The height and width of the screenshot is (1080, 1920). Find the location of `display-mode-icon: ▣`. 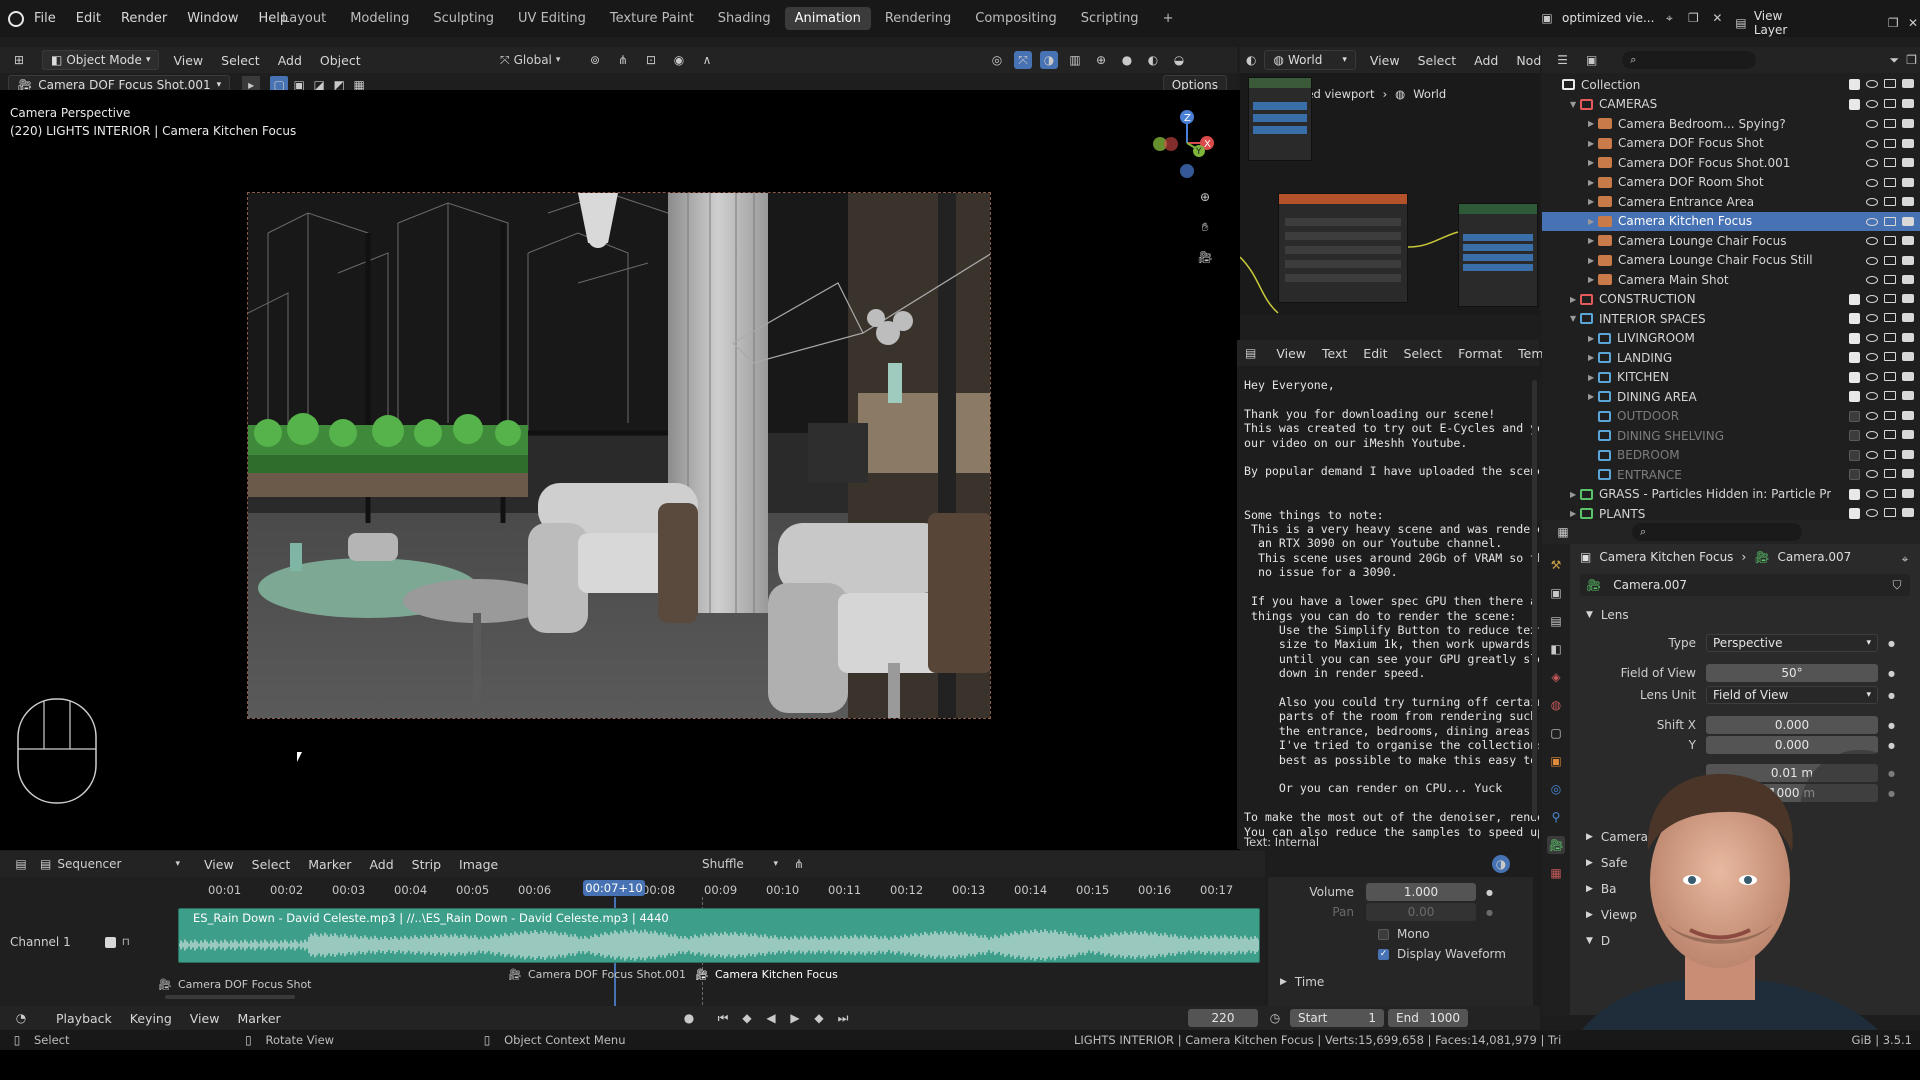

display-mode-icon: ▣ is located at coordinates (1591, 60).